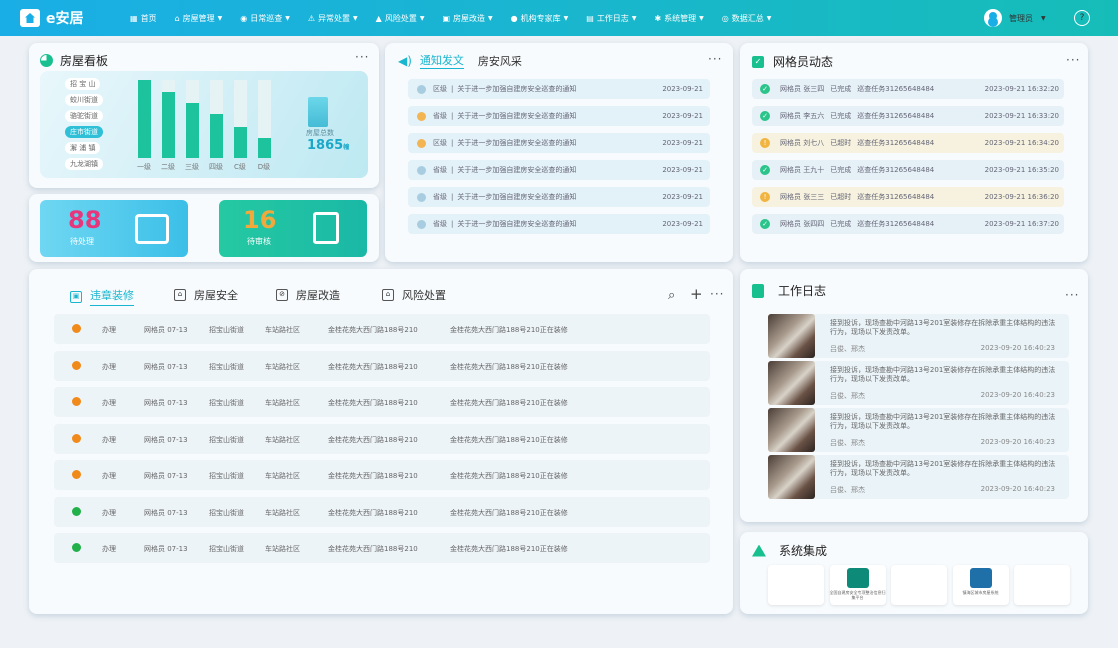 This screenshot has width=1118, height=648. Describe the element at coordinates (611, 18) in the screenshot. I see `nav-item: ▤ 工作日志 ▼` at that location.